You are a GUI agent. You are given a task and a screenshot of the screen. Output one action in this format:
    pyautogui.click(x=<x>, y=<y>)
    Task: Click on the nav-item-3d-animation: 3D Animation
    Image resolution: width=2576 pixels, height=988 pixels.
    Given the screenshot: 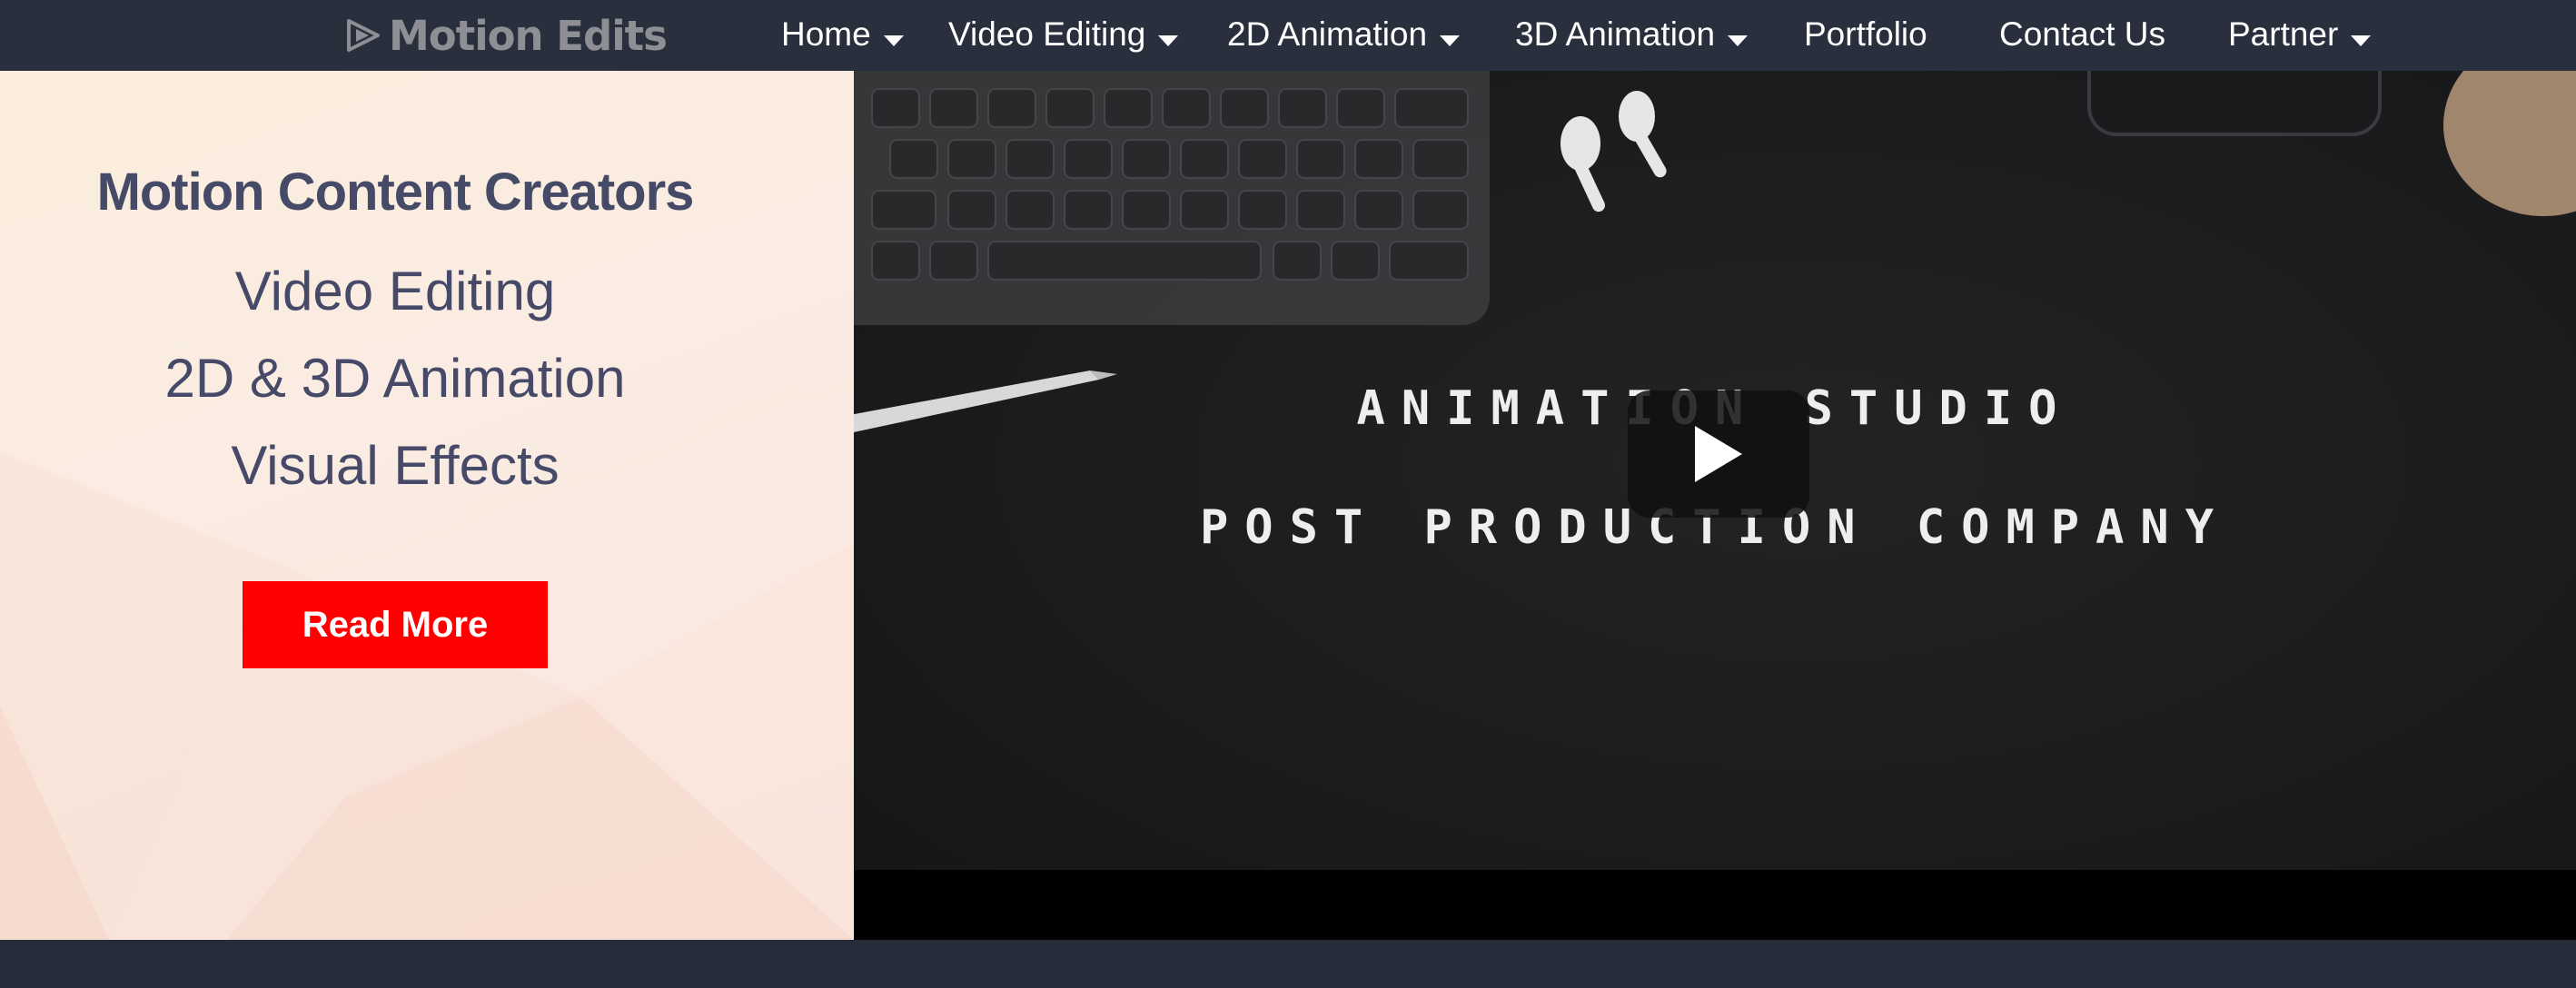 What is the action you would take?
    pyautogui.click(x=1632, y=34)
    